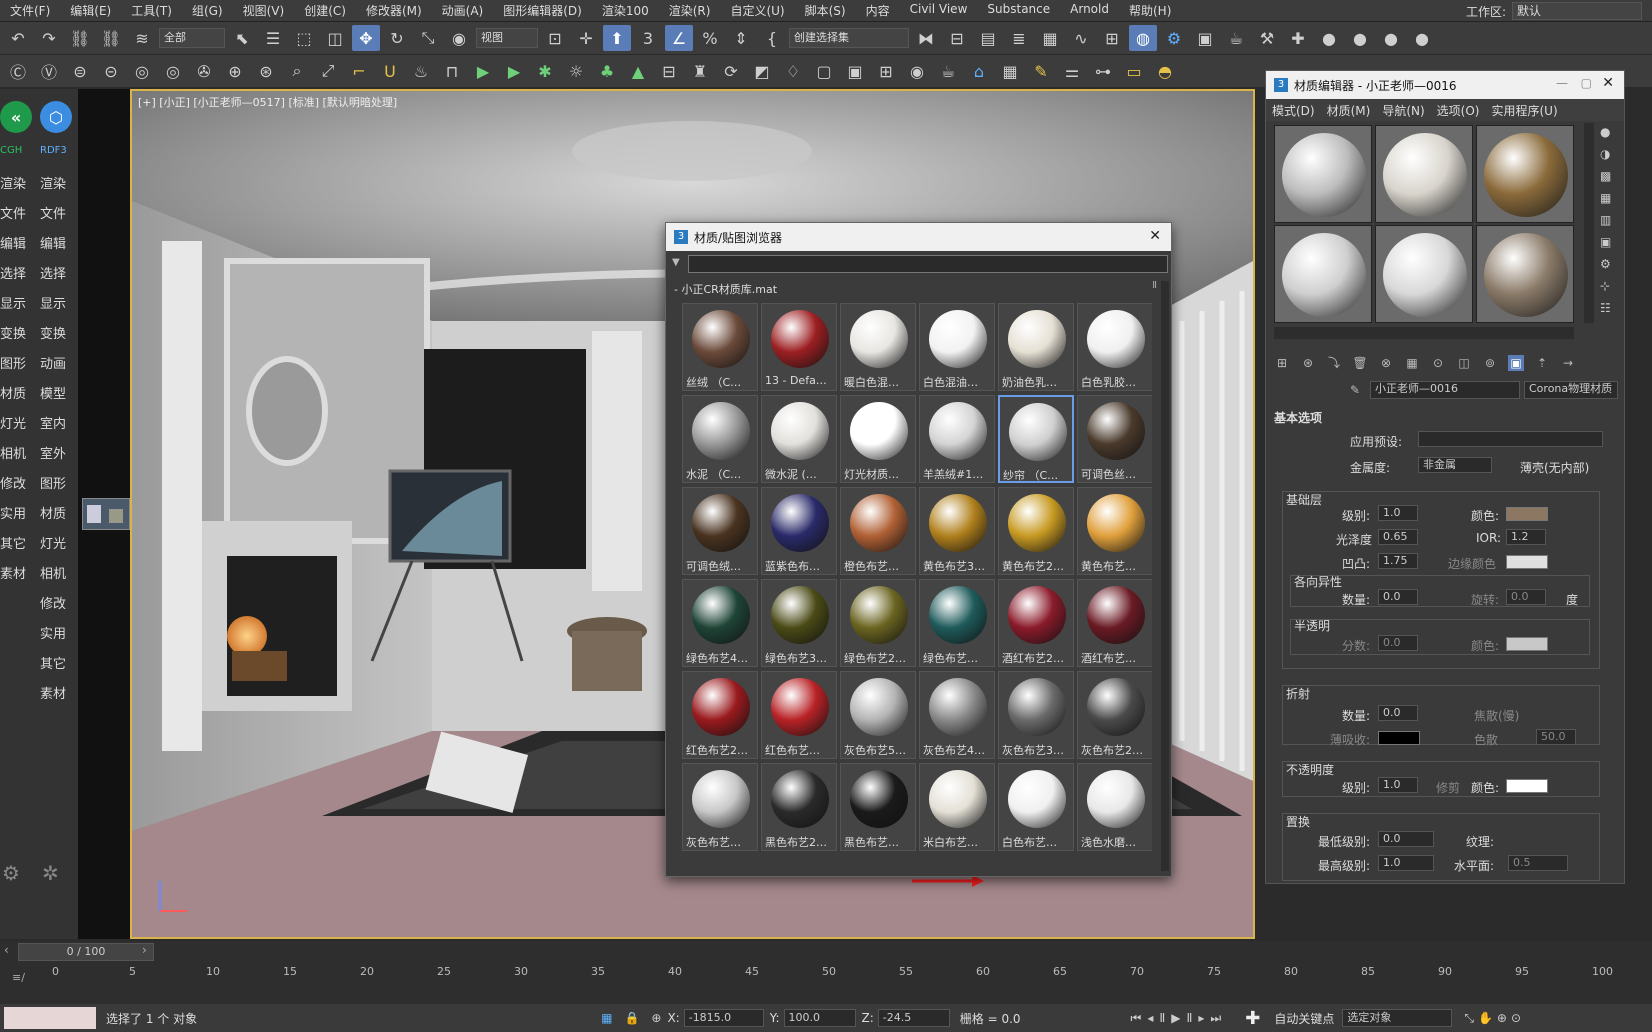 The width and height of the screenshot is (1652, 1032). I want to click on y-coord-field: 100.0, so click(819, 1018).